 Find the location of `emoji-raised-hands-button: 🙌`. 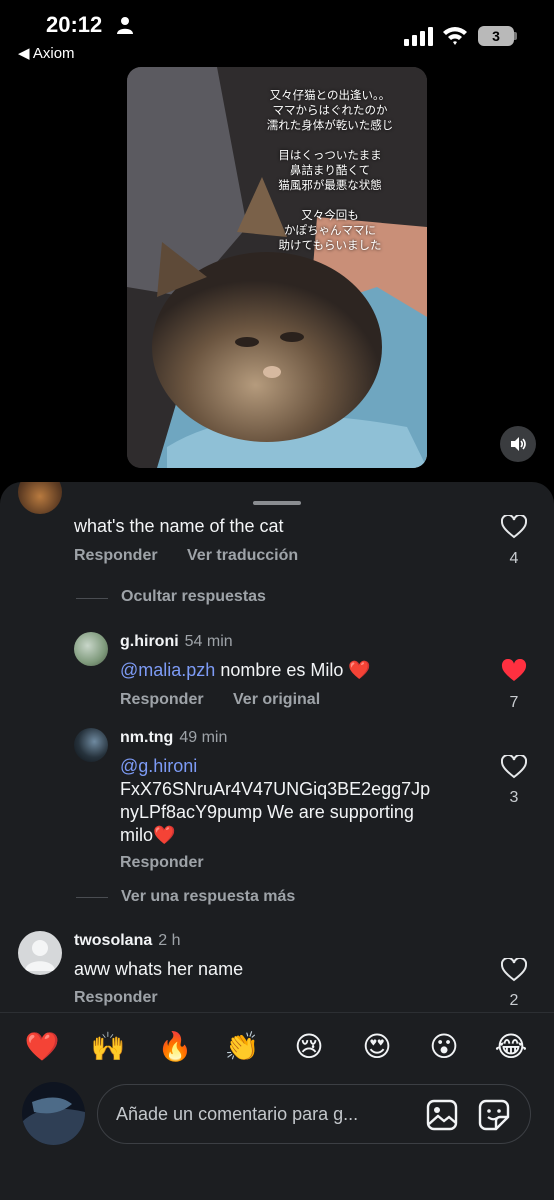

emoji-raised-hands-button: 🙌 is located at coordinates (108, 1047).